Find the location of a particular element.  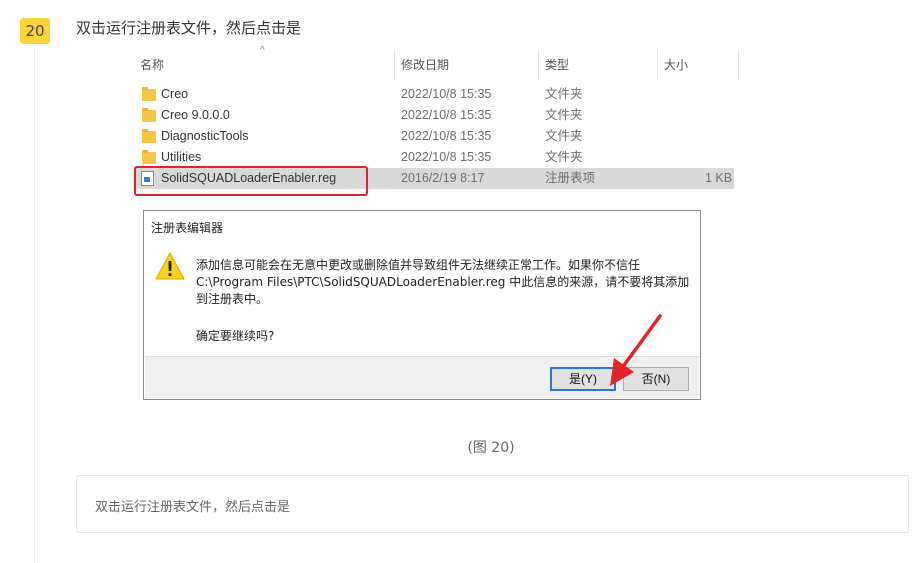

column-header-type: 类型 is located at coordinates (598, 65).